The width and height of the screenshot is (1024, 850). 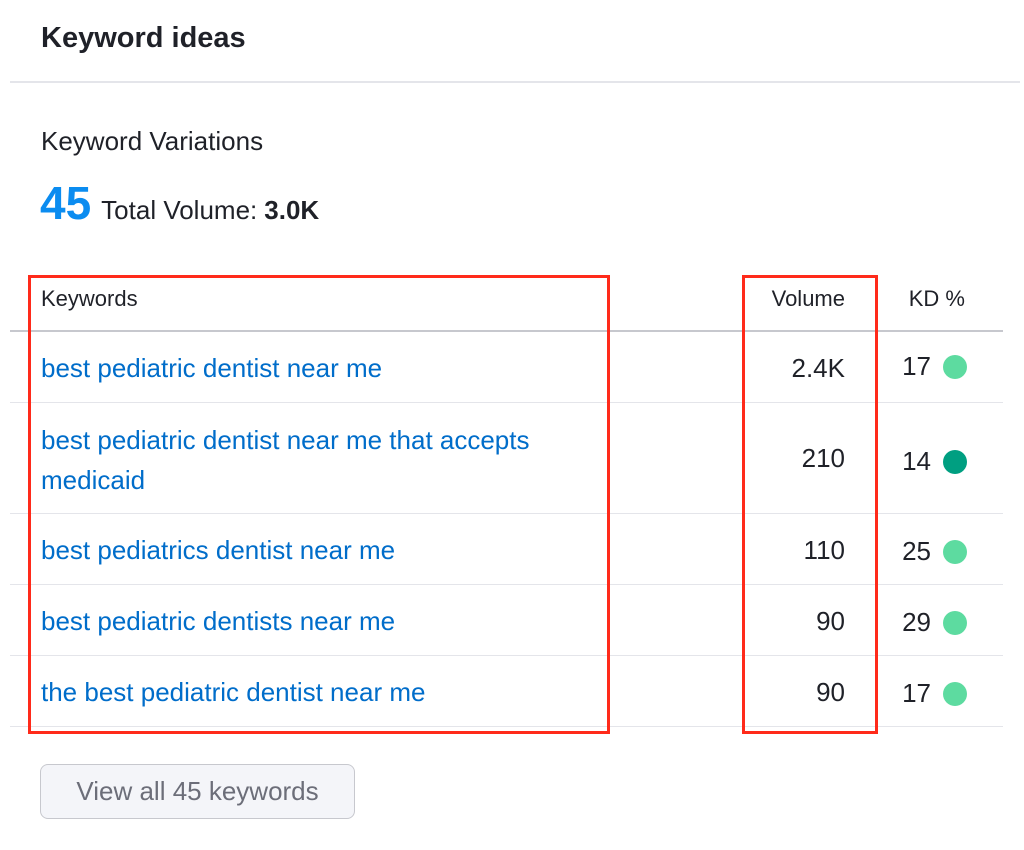 What do you see at coordinates (818, 368) in the screenshot?
I see `volume-value: 2.4K` at bounding box center [818, 368].